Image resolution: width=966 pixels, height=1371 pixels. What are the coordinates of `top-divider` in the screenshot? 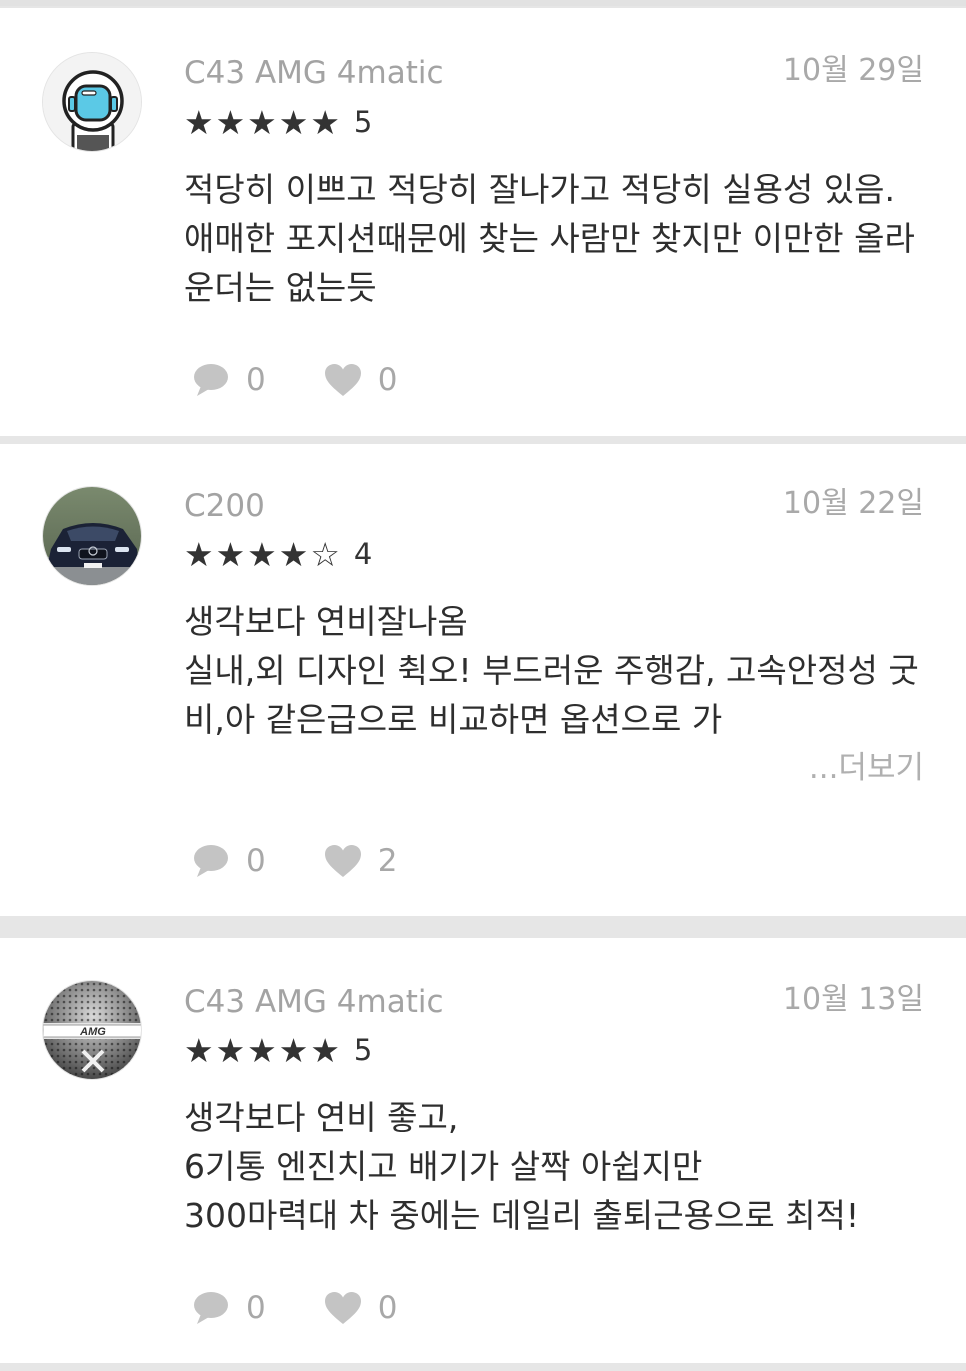 It's located at (483, 3).